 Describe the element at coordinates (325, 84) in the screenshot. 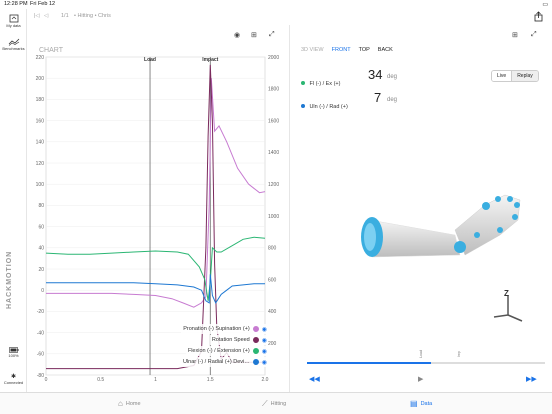

I see `readout-label: Fl (-) / Ex (+)` at that location.